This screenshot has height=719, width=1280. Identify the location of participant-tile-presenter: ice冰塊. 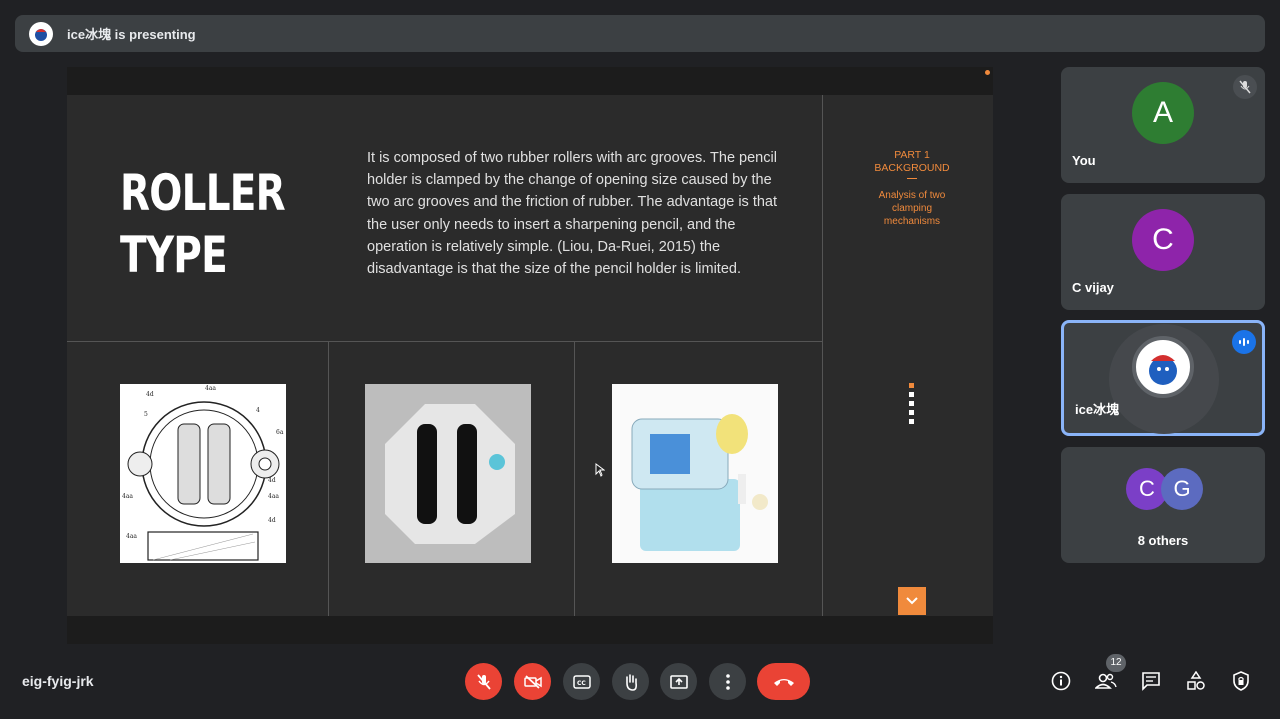
(1163, 378).